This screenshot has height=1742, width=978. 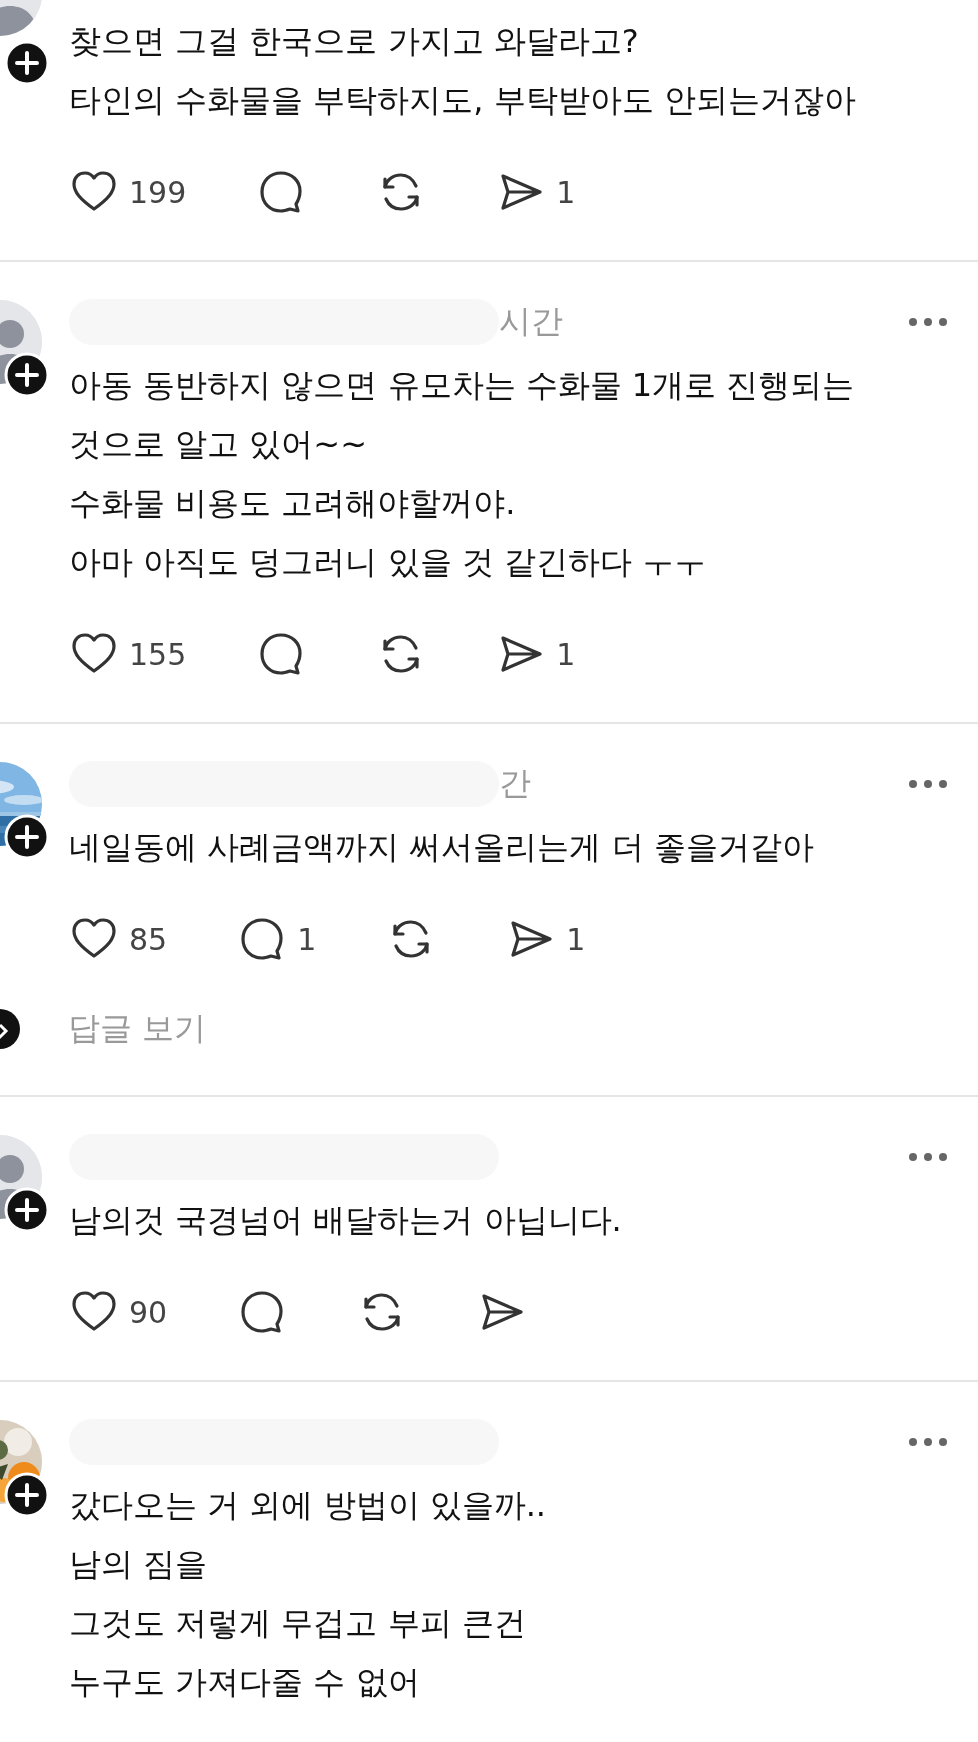 What do you see at coordinates (463, 100) in the screenshot?
I see `post-text-line: 타인의 수화물을 부탁하지도, 부탁받아도 안되는거잖아` at bounding box center [463, 100].